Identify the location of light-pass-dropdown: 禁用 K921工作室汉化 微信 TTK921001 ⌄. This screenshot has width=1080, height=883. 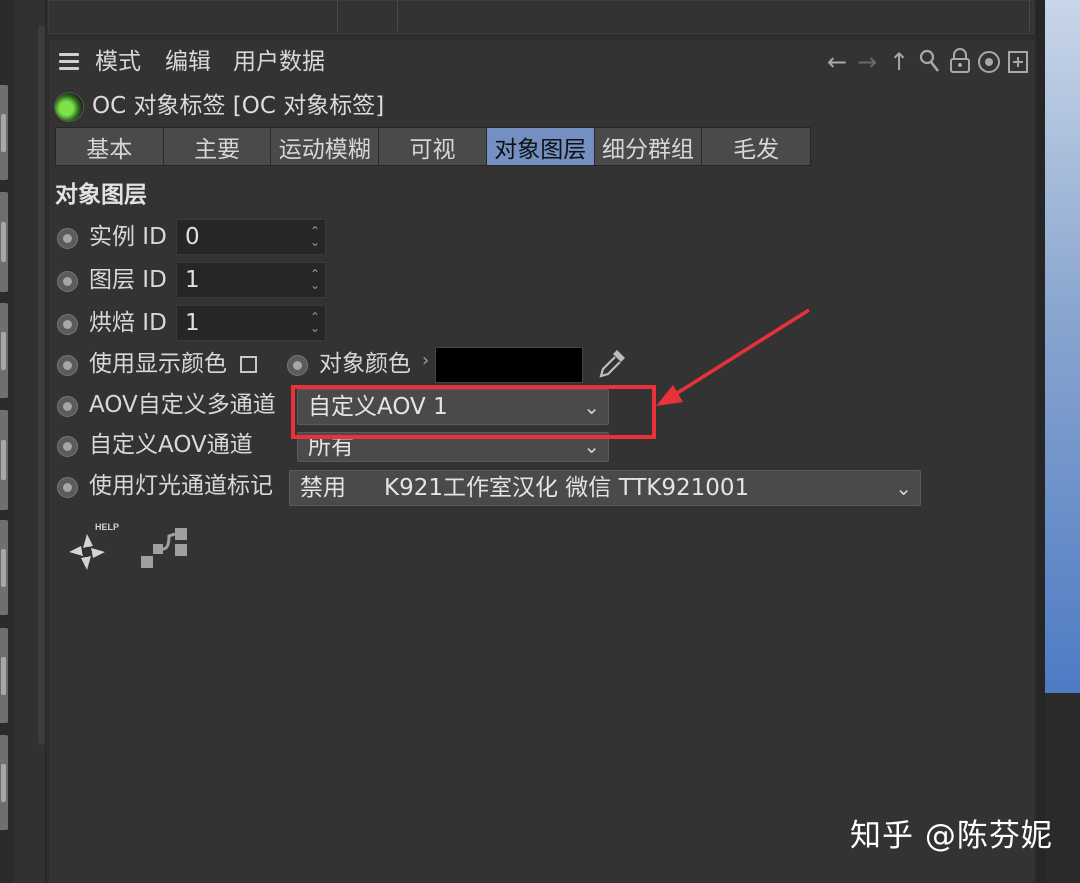
(605, 488).